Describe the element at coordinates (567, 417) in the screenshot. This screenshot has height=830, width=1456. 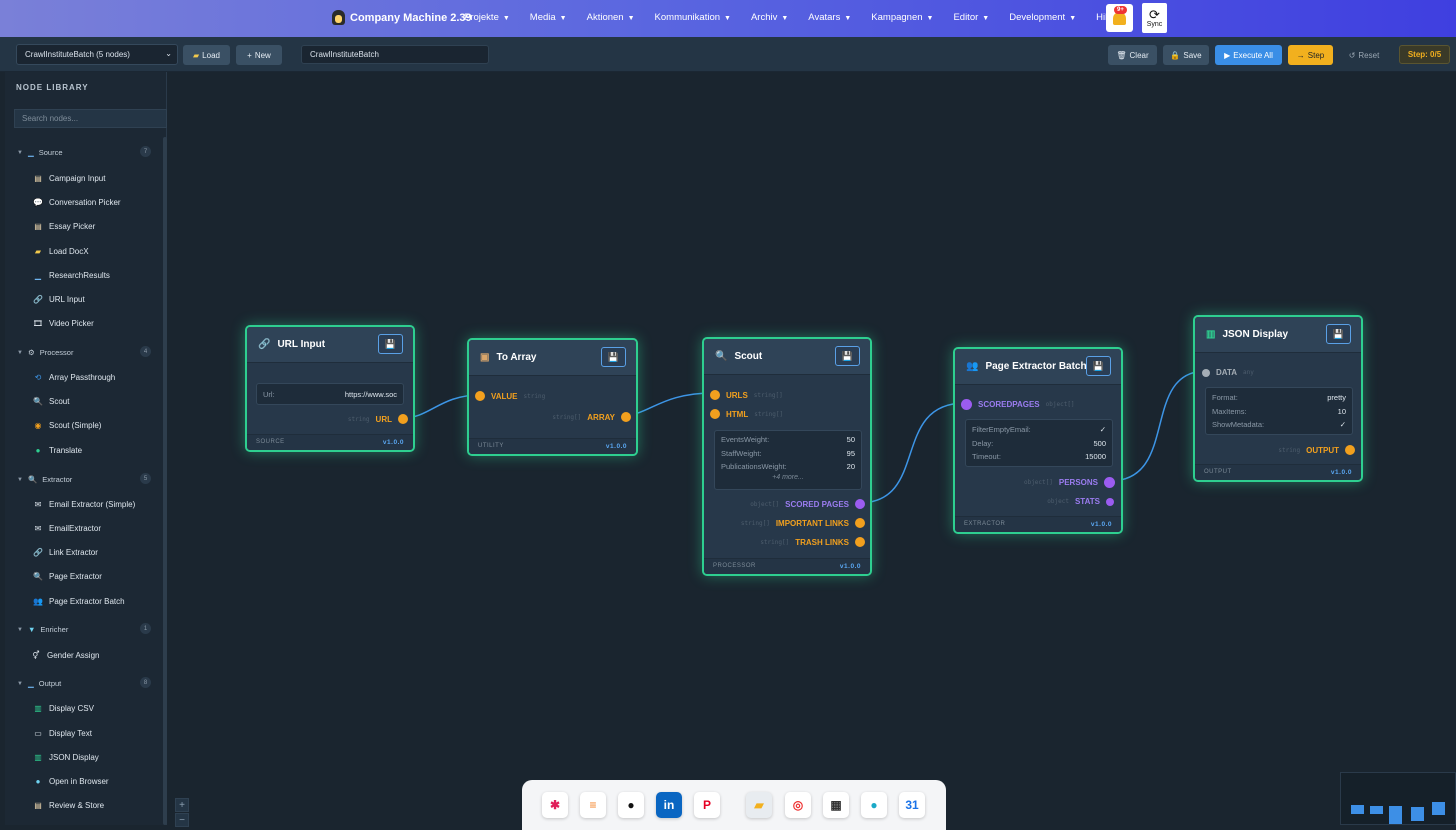
I see `port-type: string[]` at that location.